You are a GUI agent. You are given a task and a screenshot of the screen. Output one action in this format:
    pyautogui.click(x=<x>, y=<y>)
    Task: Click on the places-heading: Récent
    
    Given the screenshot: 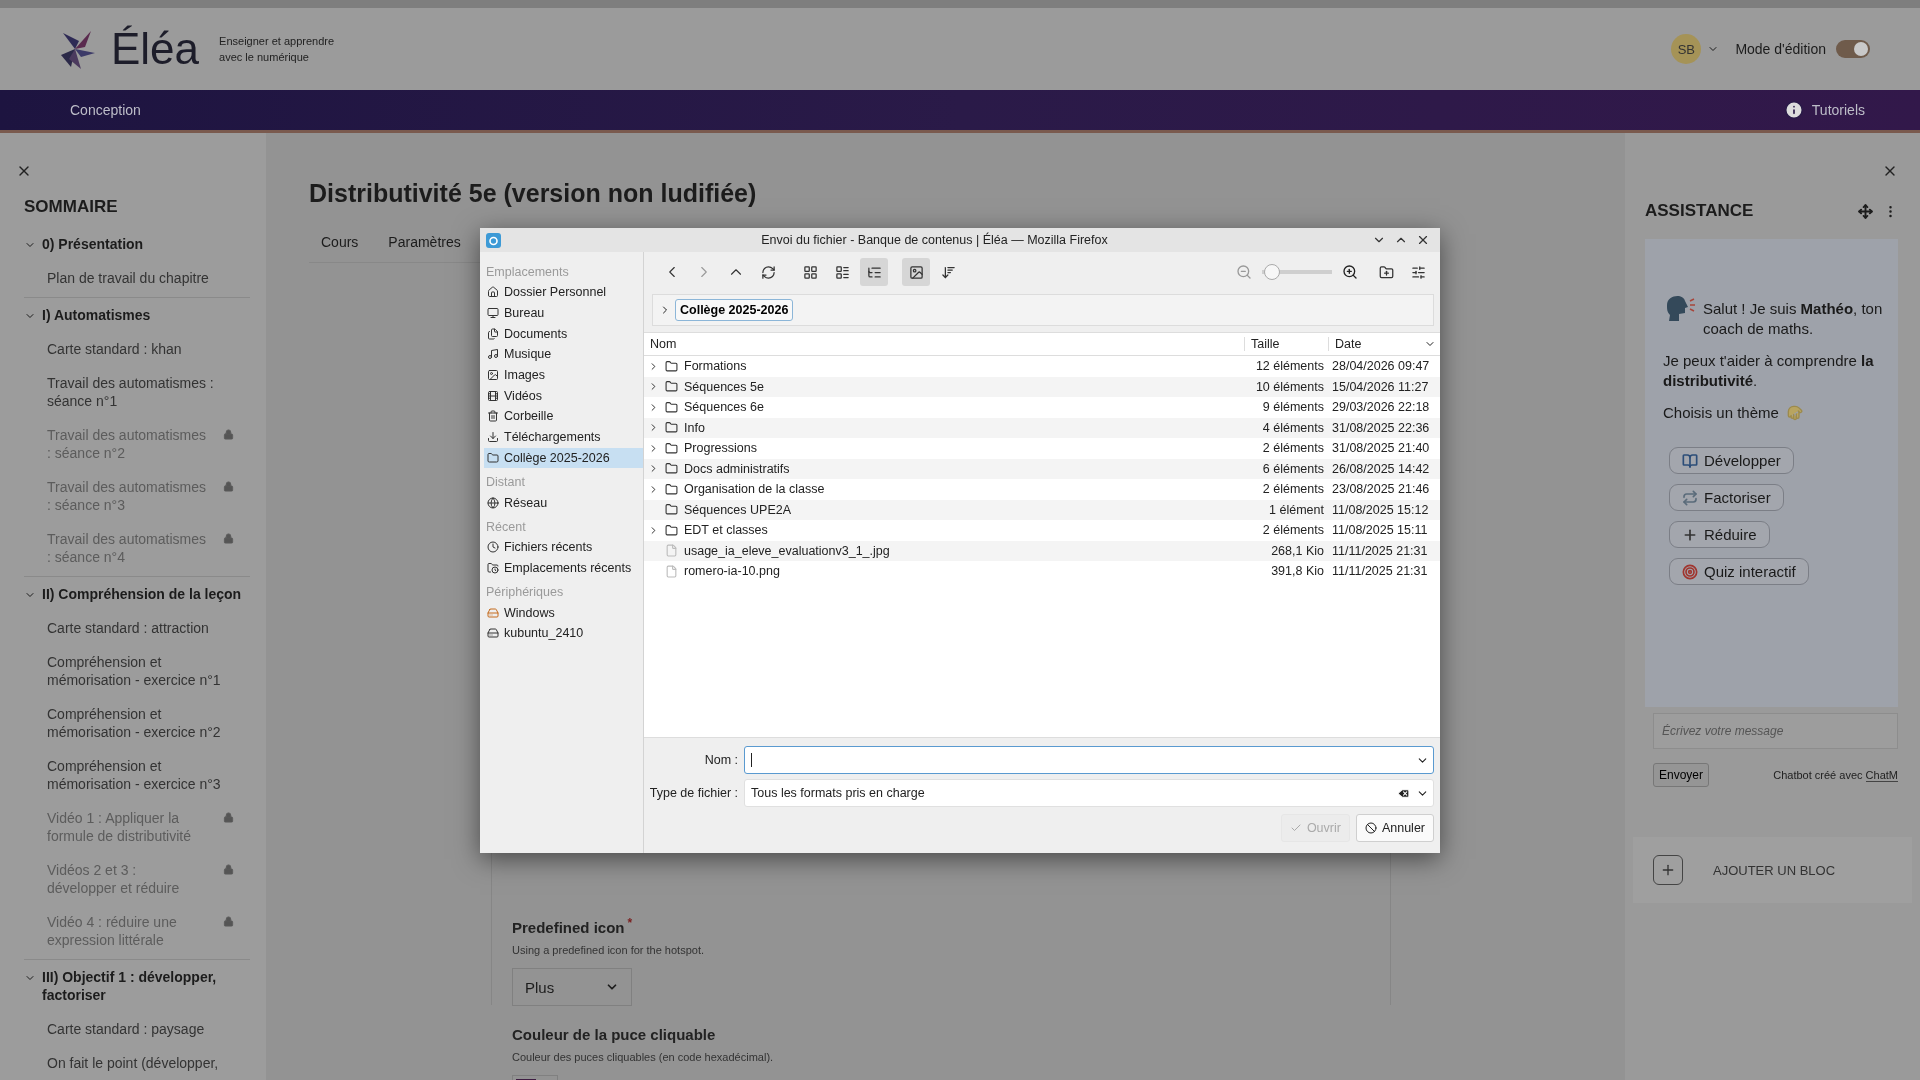 What is the action you would take?
    pyautogui.click(x=506, y=526)
    